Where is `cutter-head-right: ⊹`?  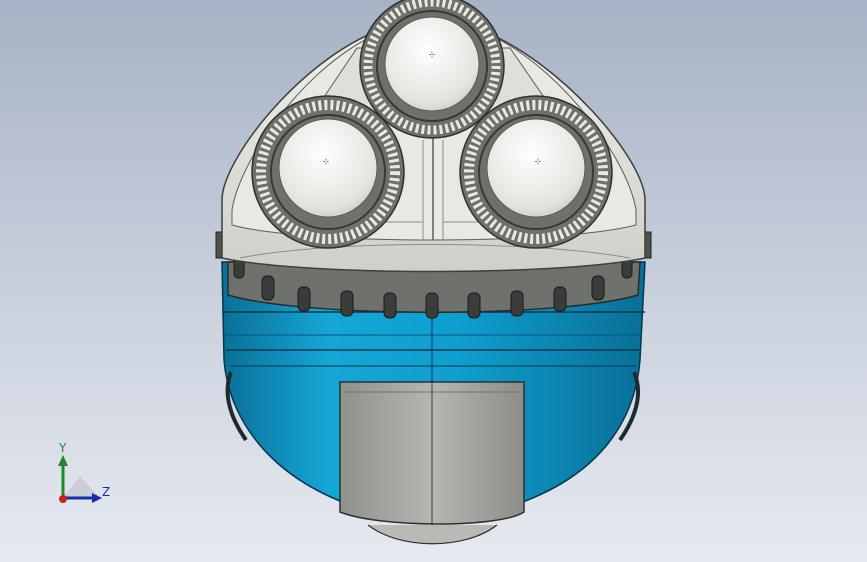
cutter-head-right: ⊹ is located at coordinates (536, 172).